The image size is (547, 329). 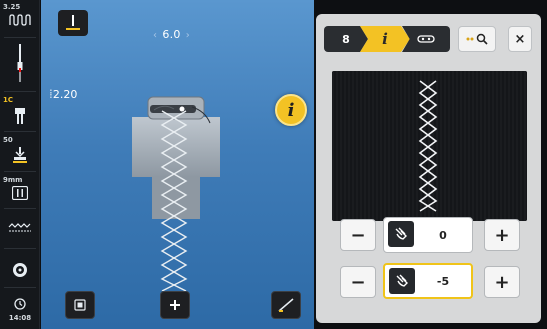 I want to click on stitch-length-control: ⁞2.20, so click(x=63, y=94).